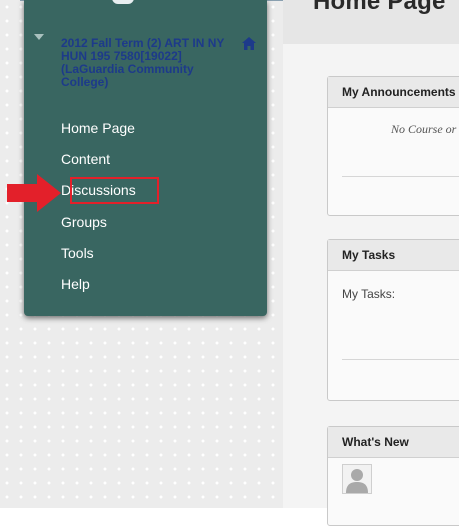 The height and width of the screenshot is (526, 459). Describe the element at coordinates (77, 253) in the screenshot. I see `nav-item-tools: Tools` at that location.